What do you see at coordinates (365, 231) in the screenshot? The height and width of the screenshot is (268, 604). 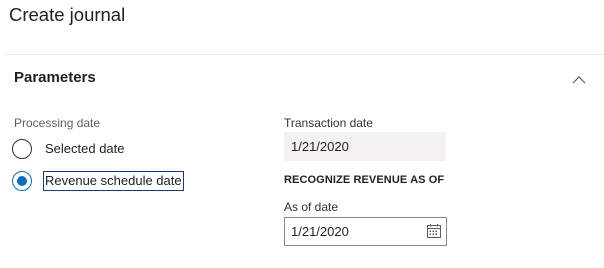 I see `as-of-date-input: 1/21/2020` at bounding box center [365, 231].